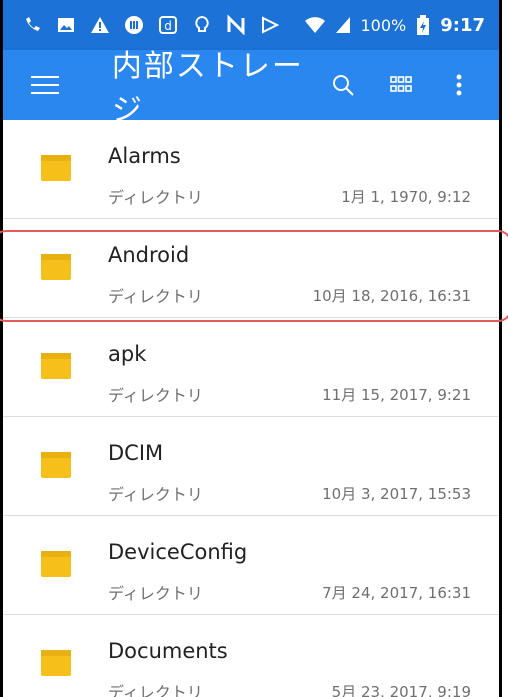 The width and height of the screenshot is (508, 697). Describe the element at coordinates (149, 255) in the screenshot. I see `file-name: Android` at that location.